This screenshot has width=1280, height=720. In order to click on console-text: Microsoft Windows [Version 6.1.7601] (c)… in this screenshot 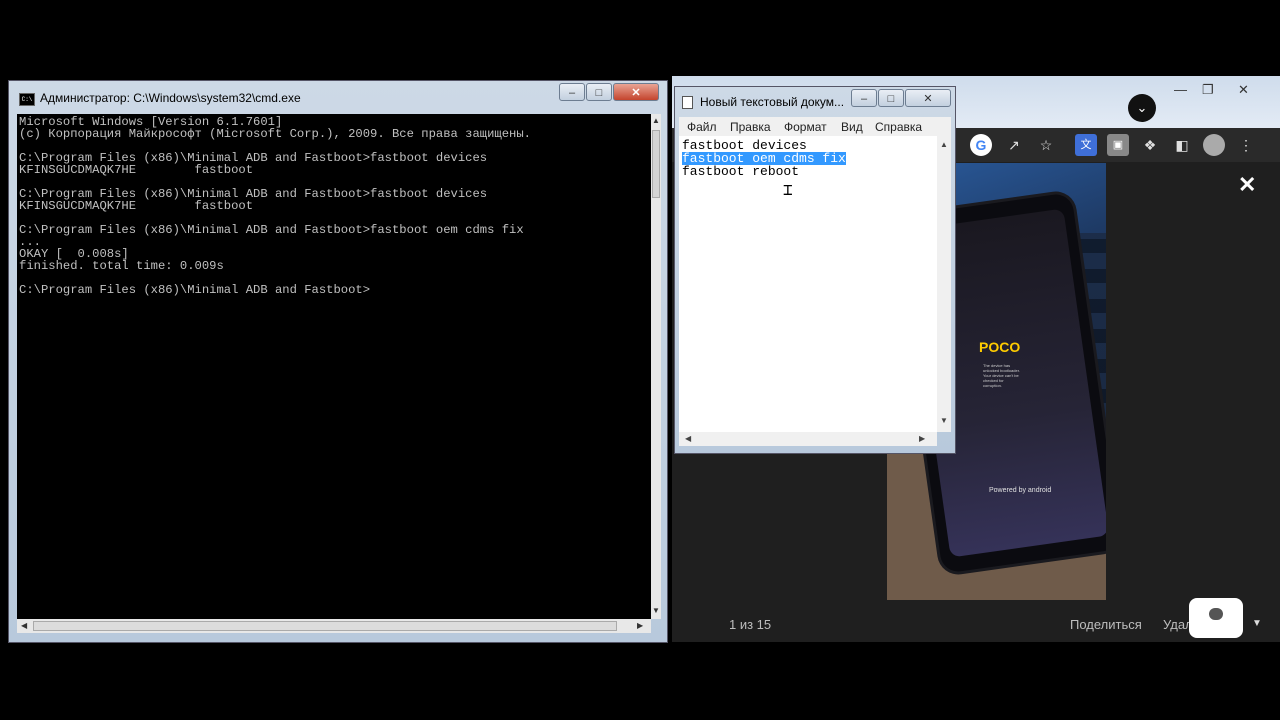, I will do `click(275, 206)`.